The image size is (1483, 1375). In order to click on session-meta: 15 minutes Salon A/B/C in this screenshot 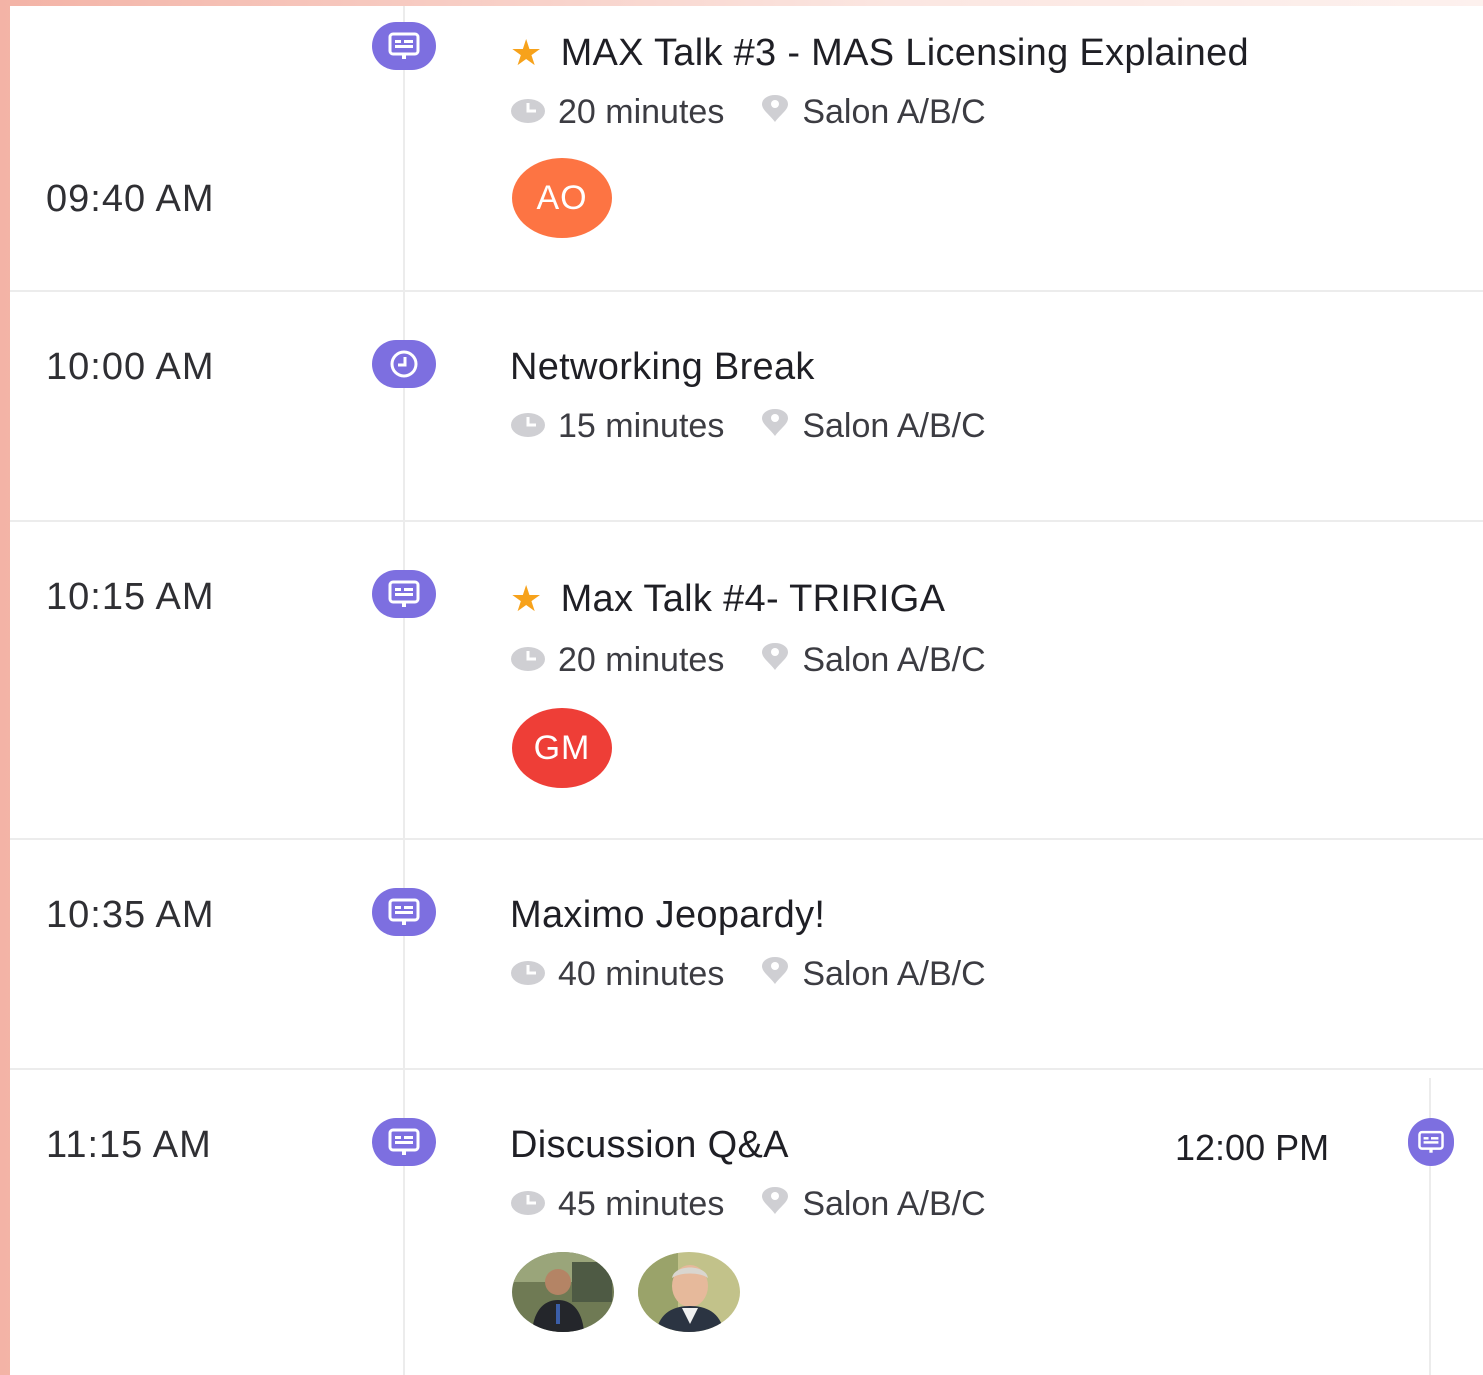, I will do `click(748, 426)`.